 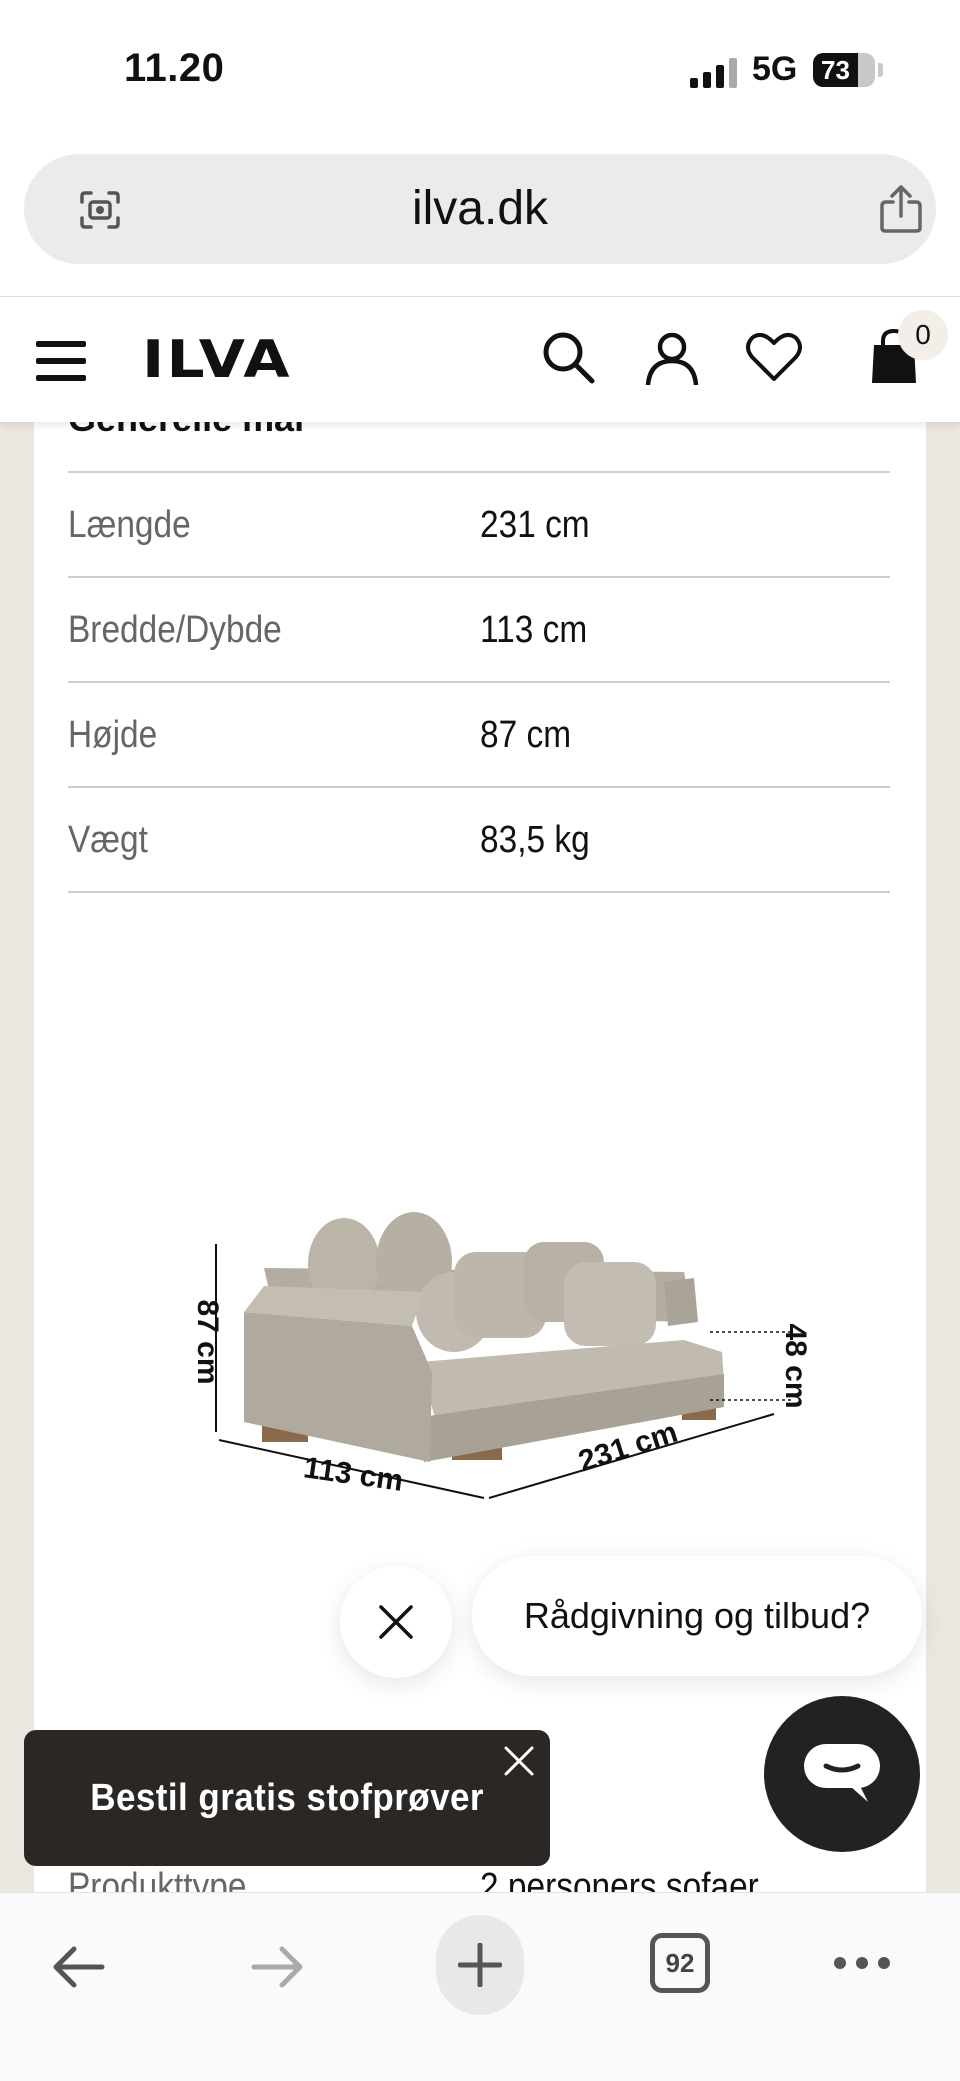 What do you see at coordinates (672, 357) in the screenshot?
I see `account-icon` at bounding box center [672, 357].